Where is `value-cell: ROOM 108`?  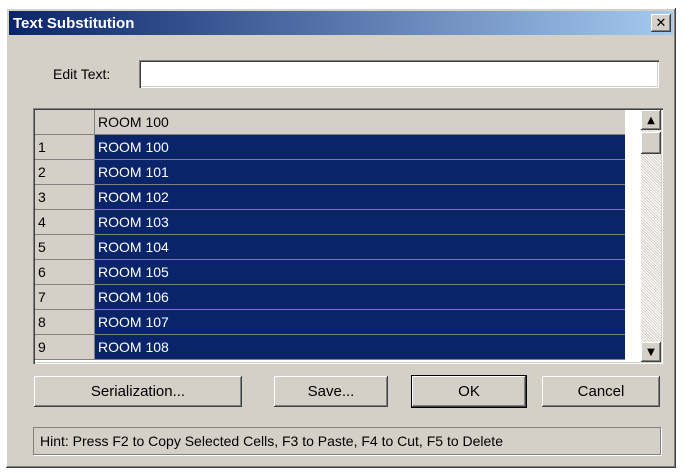 value-cell: ROOM 108 is located at coordinates (360, 347).